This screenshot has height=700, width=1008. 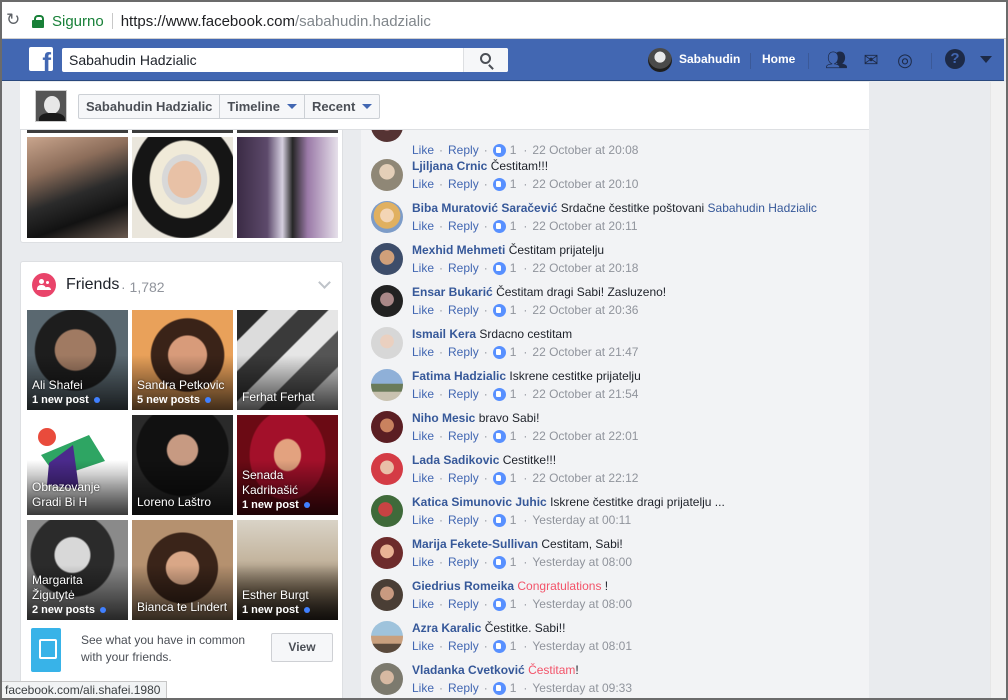 I want to click on comment-author: Ljiljana Crnic, so click(x=449, y=166).